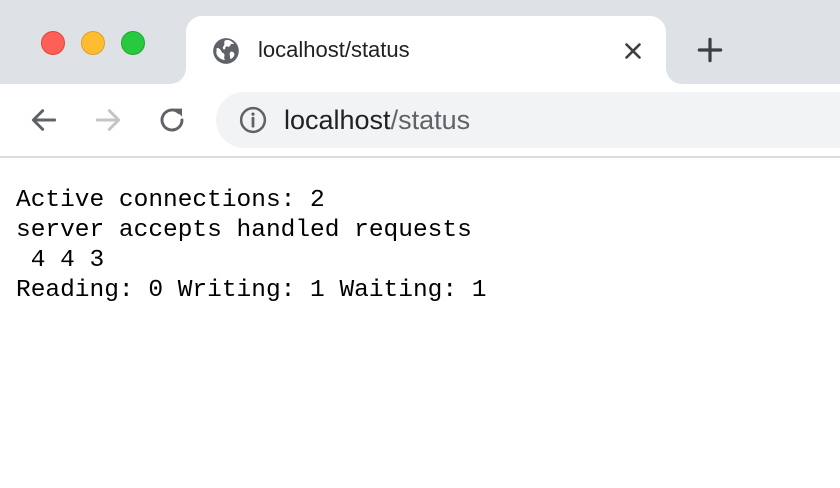 This screenshot has width=840, height=488. I want to click on status-line-connections: Active connections: 2, so click(170, 200).